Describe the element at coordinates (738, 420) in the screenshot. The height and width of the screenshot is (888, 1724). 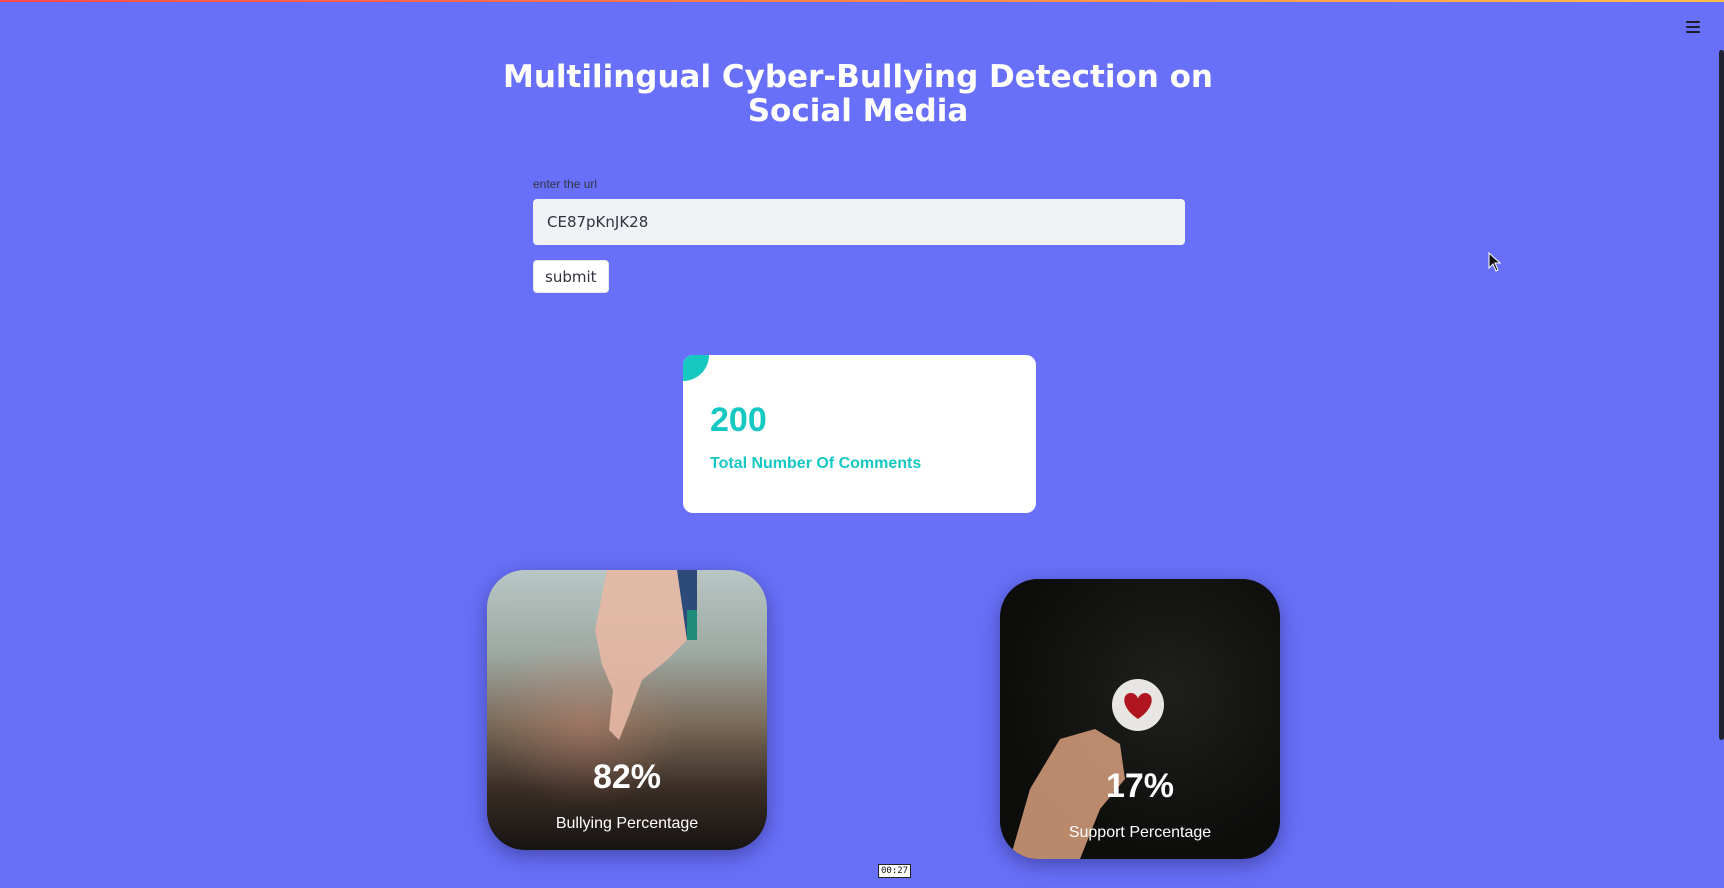
I see `total-comments-value: 200` at that location.